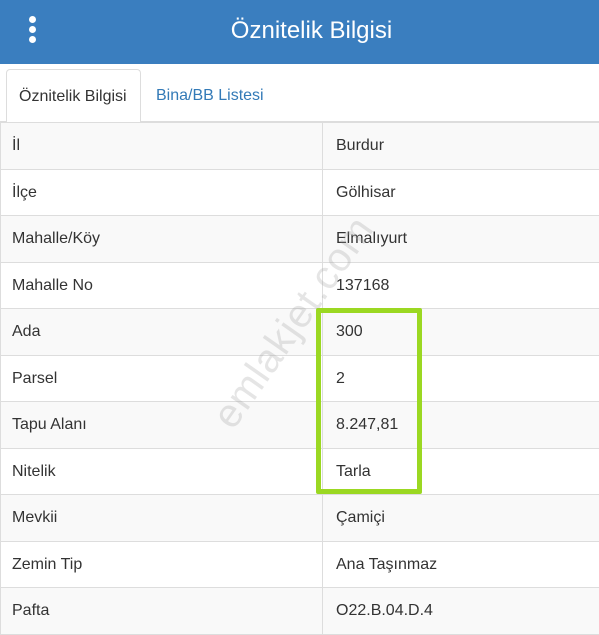 The height and width of the screenshot is (635, 599). I want to click on attribute-key: Tapu Alanı, so click(162, 425).